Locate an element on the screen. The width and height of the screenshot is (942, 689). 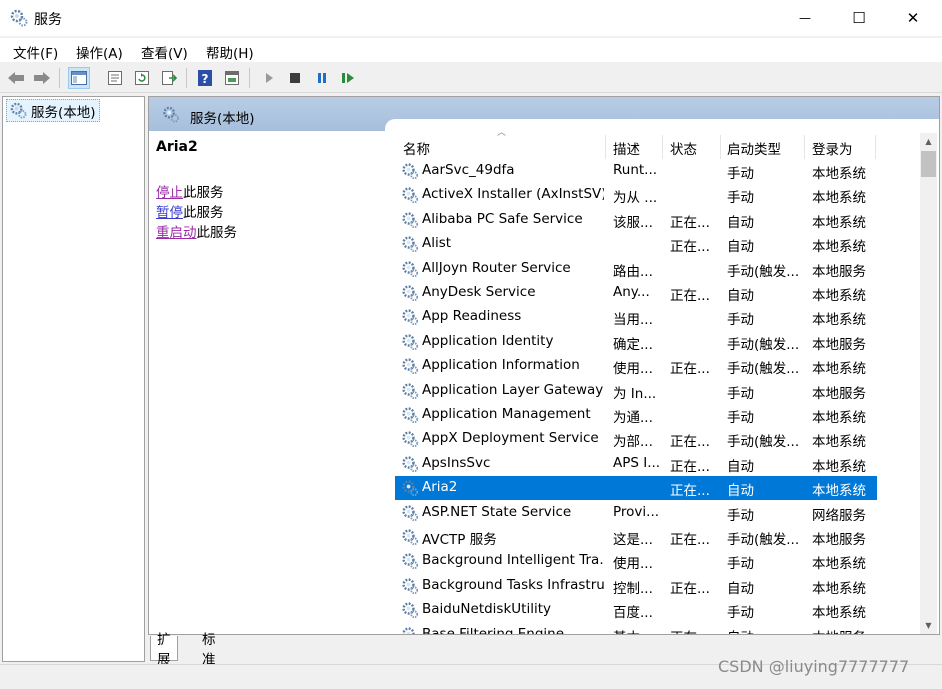
action-pause: 暂停此服务 is located at coordinates (190, 211).